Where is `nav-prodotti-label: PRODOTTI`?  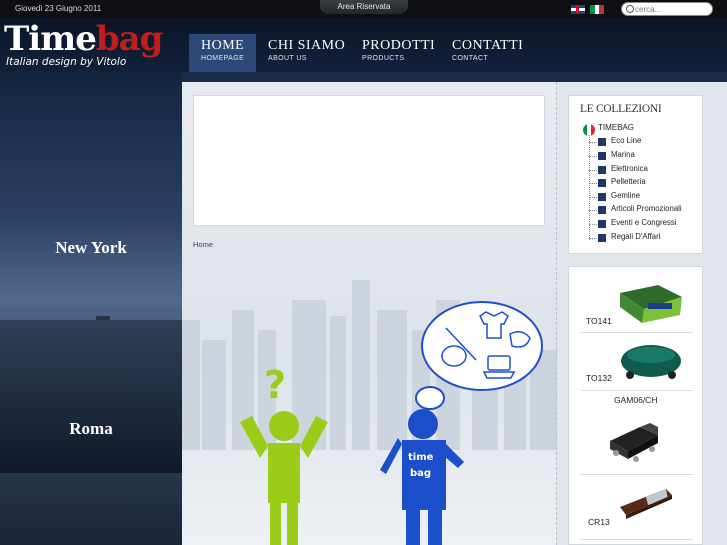 nav-prodotti-label: PRODOTTI is located at coordinates (399, 45).